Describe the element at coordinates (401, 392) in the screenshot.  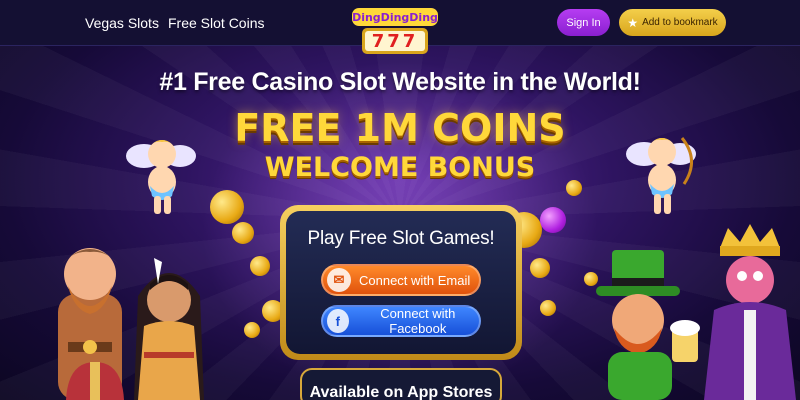
I see `app-stores-label: Available on App Stores` at that location.